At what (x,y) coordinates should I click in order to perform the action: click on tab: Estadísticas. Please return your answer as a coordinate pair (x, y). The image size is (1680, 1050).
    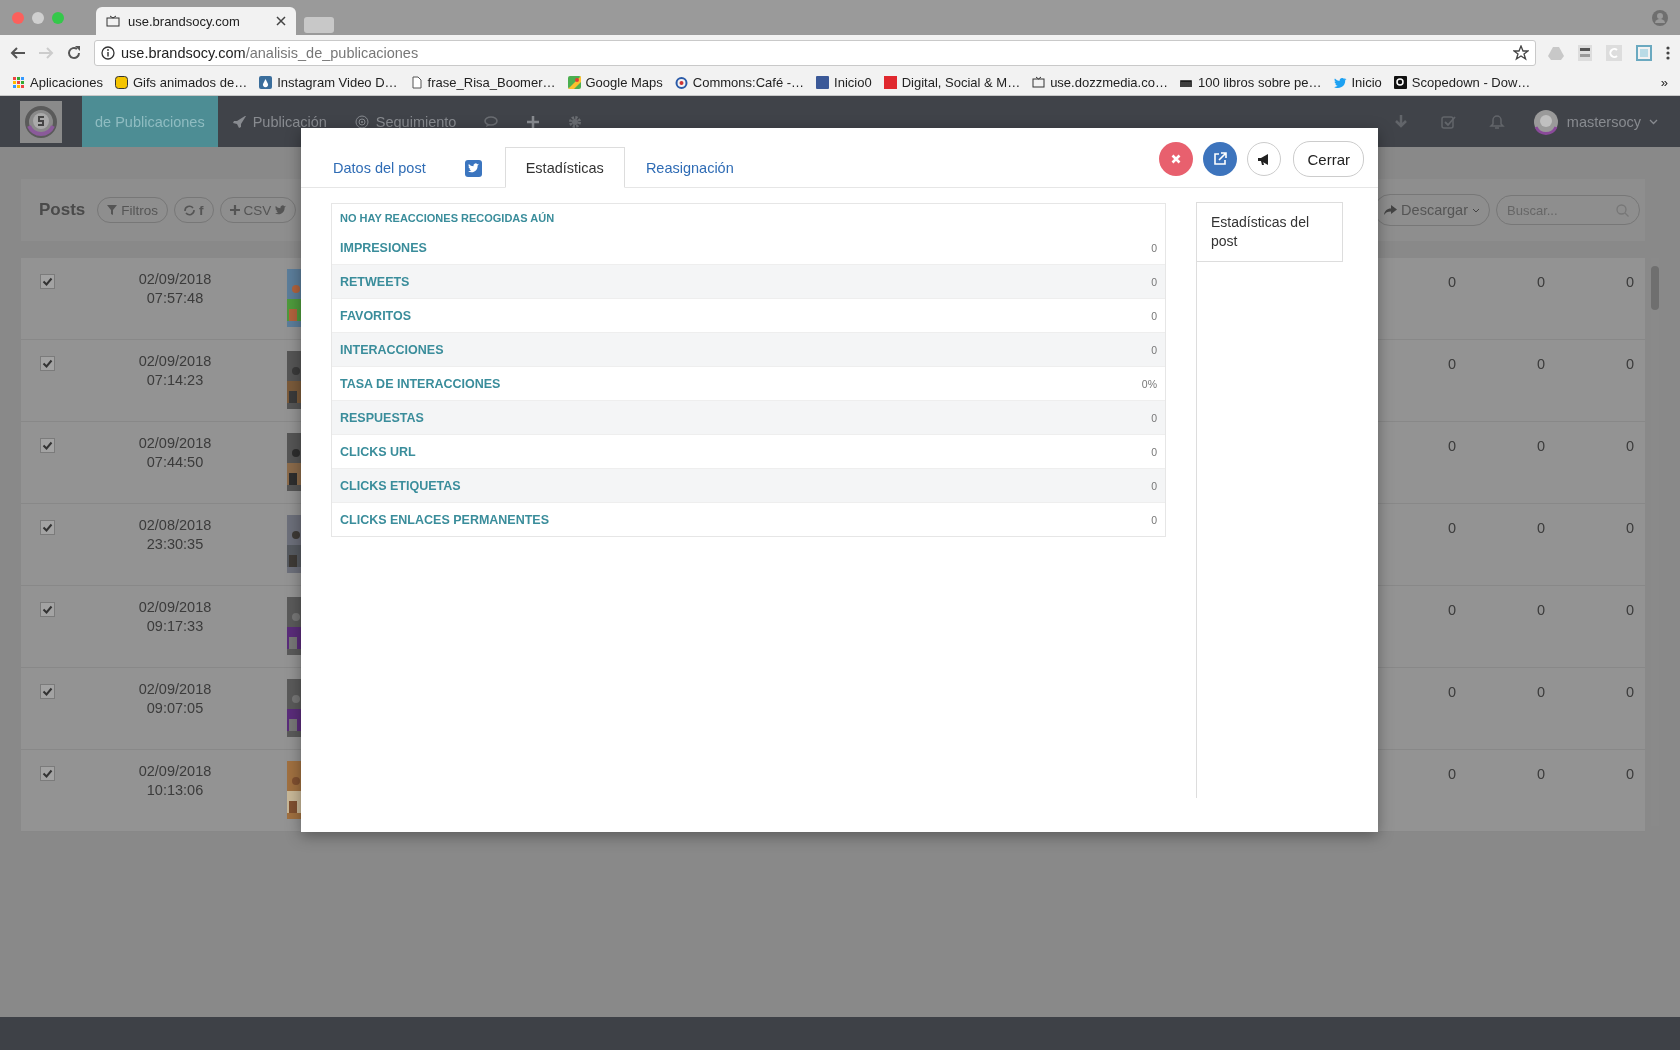
    Looking at the image, I should click on (564, 167).